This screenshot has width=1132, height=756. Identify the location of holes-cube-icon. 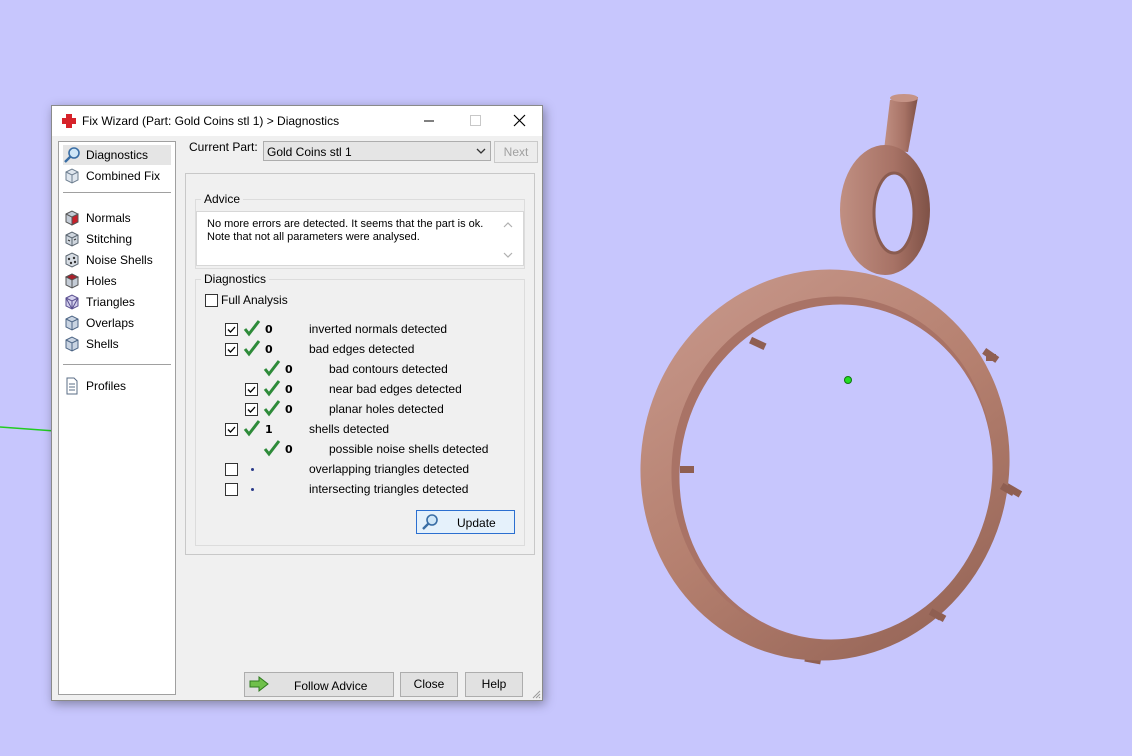
(72, 281).